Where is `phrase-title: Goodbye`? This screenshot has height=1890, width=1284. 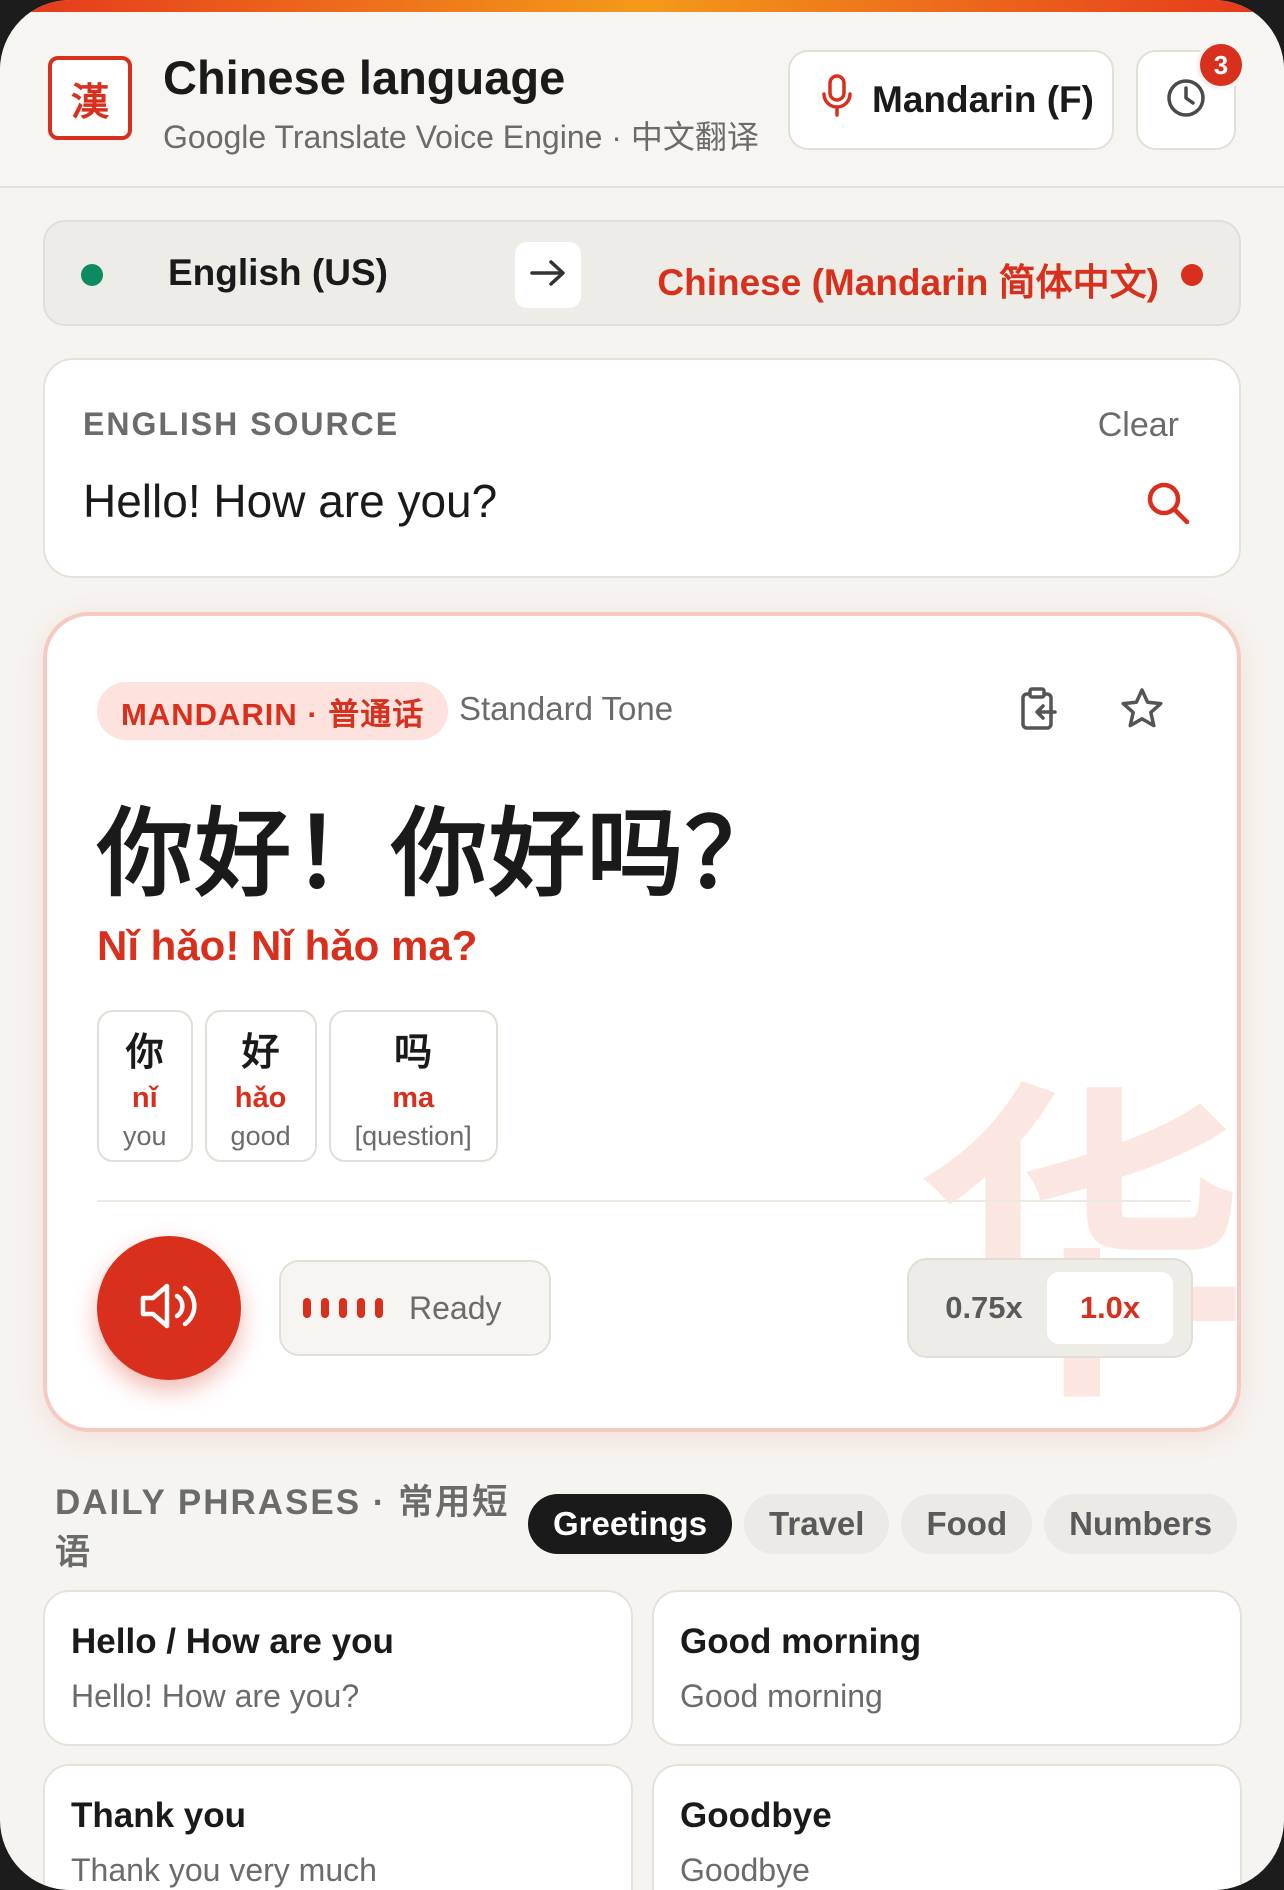
phrase-title: Goodbye is located at coordinates (756, 1815).